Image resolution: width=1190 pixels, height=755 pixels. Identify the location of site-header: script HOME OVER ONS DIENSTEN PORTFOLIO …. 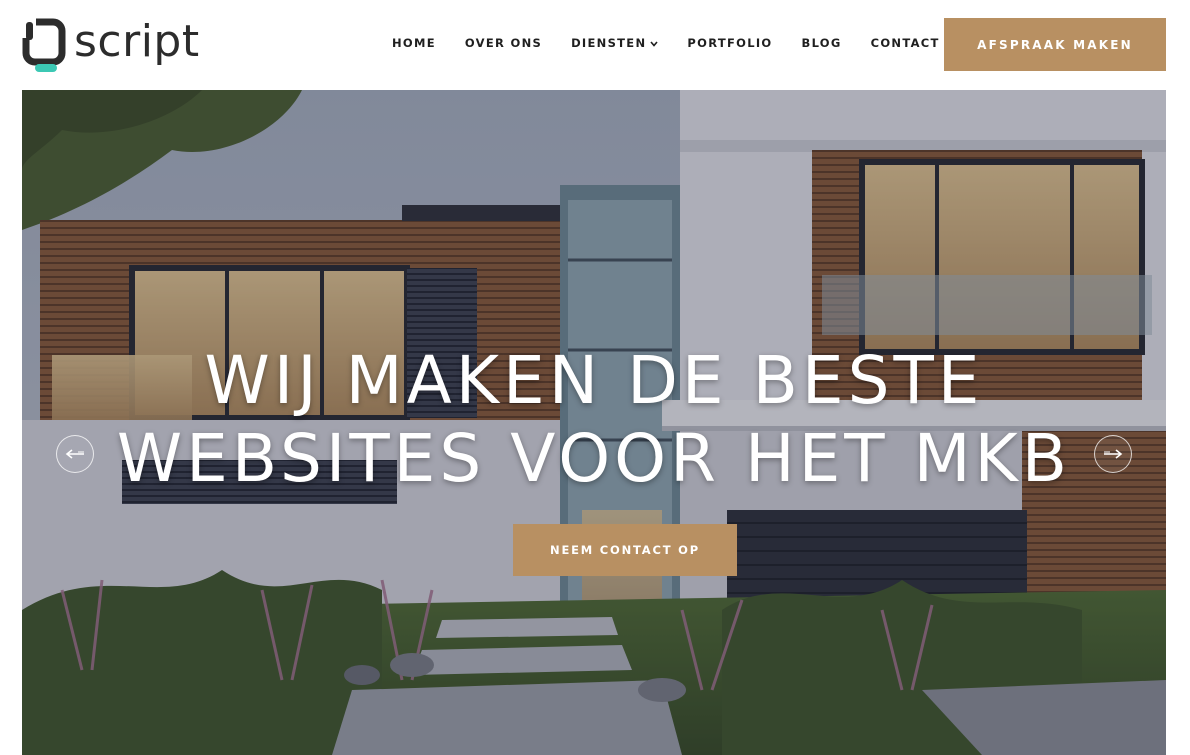
(595, 45).